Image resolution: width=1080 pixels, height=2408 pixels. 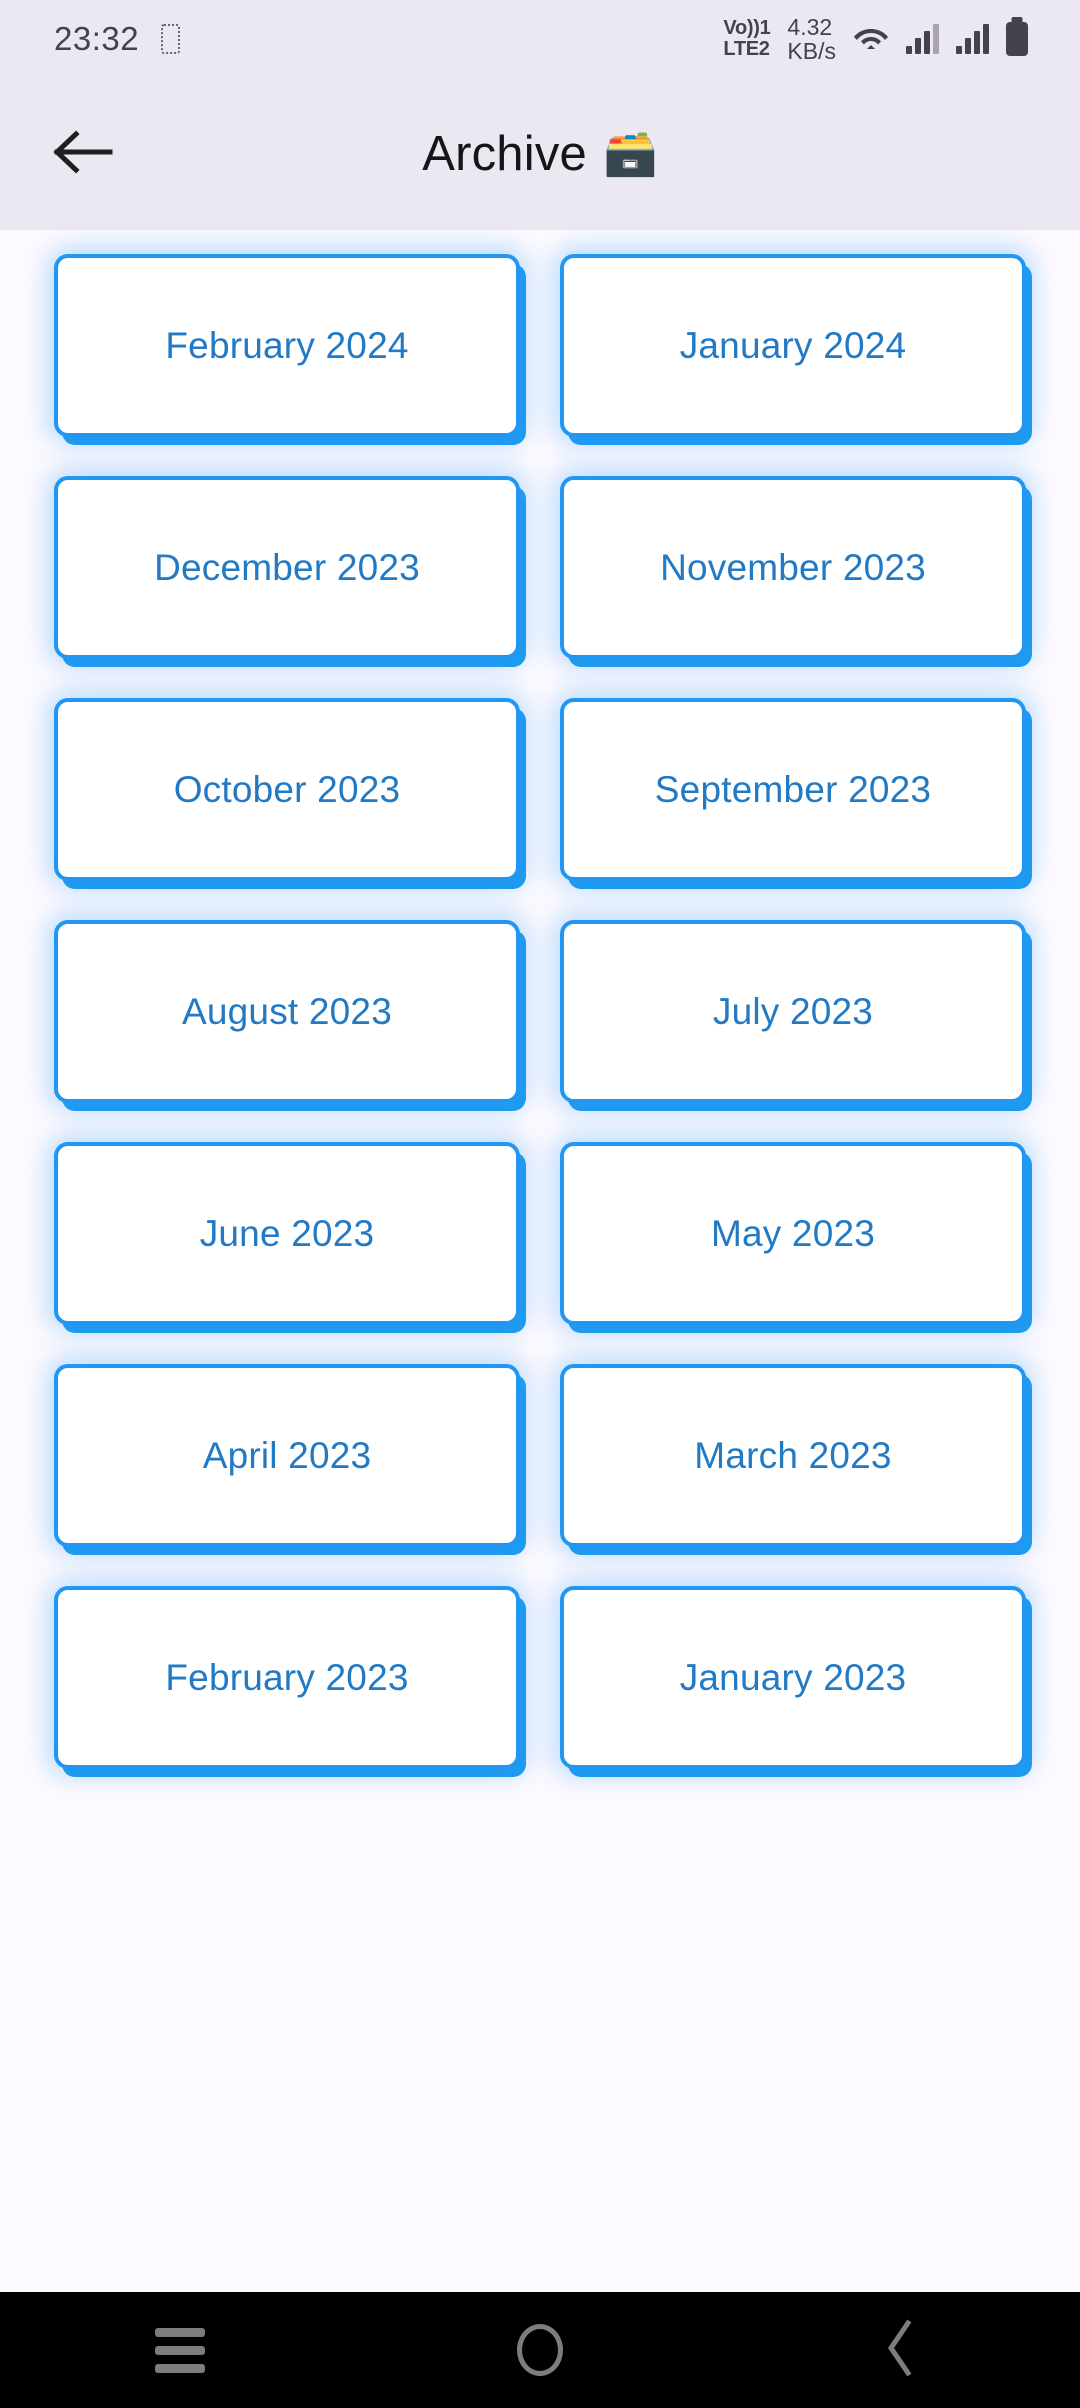 I want to click on status-clock: 23:32, so click(x=97, y=38).